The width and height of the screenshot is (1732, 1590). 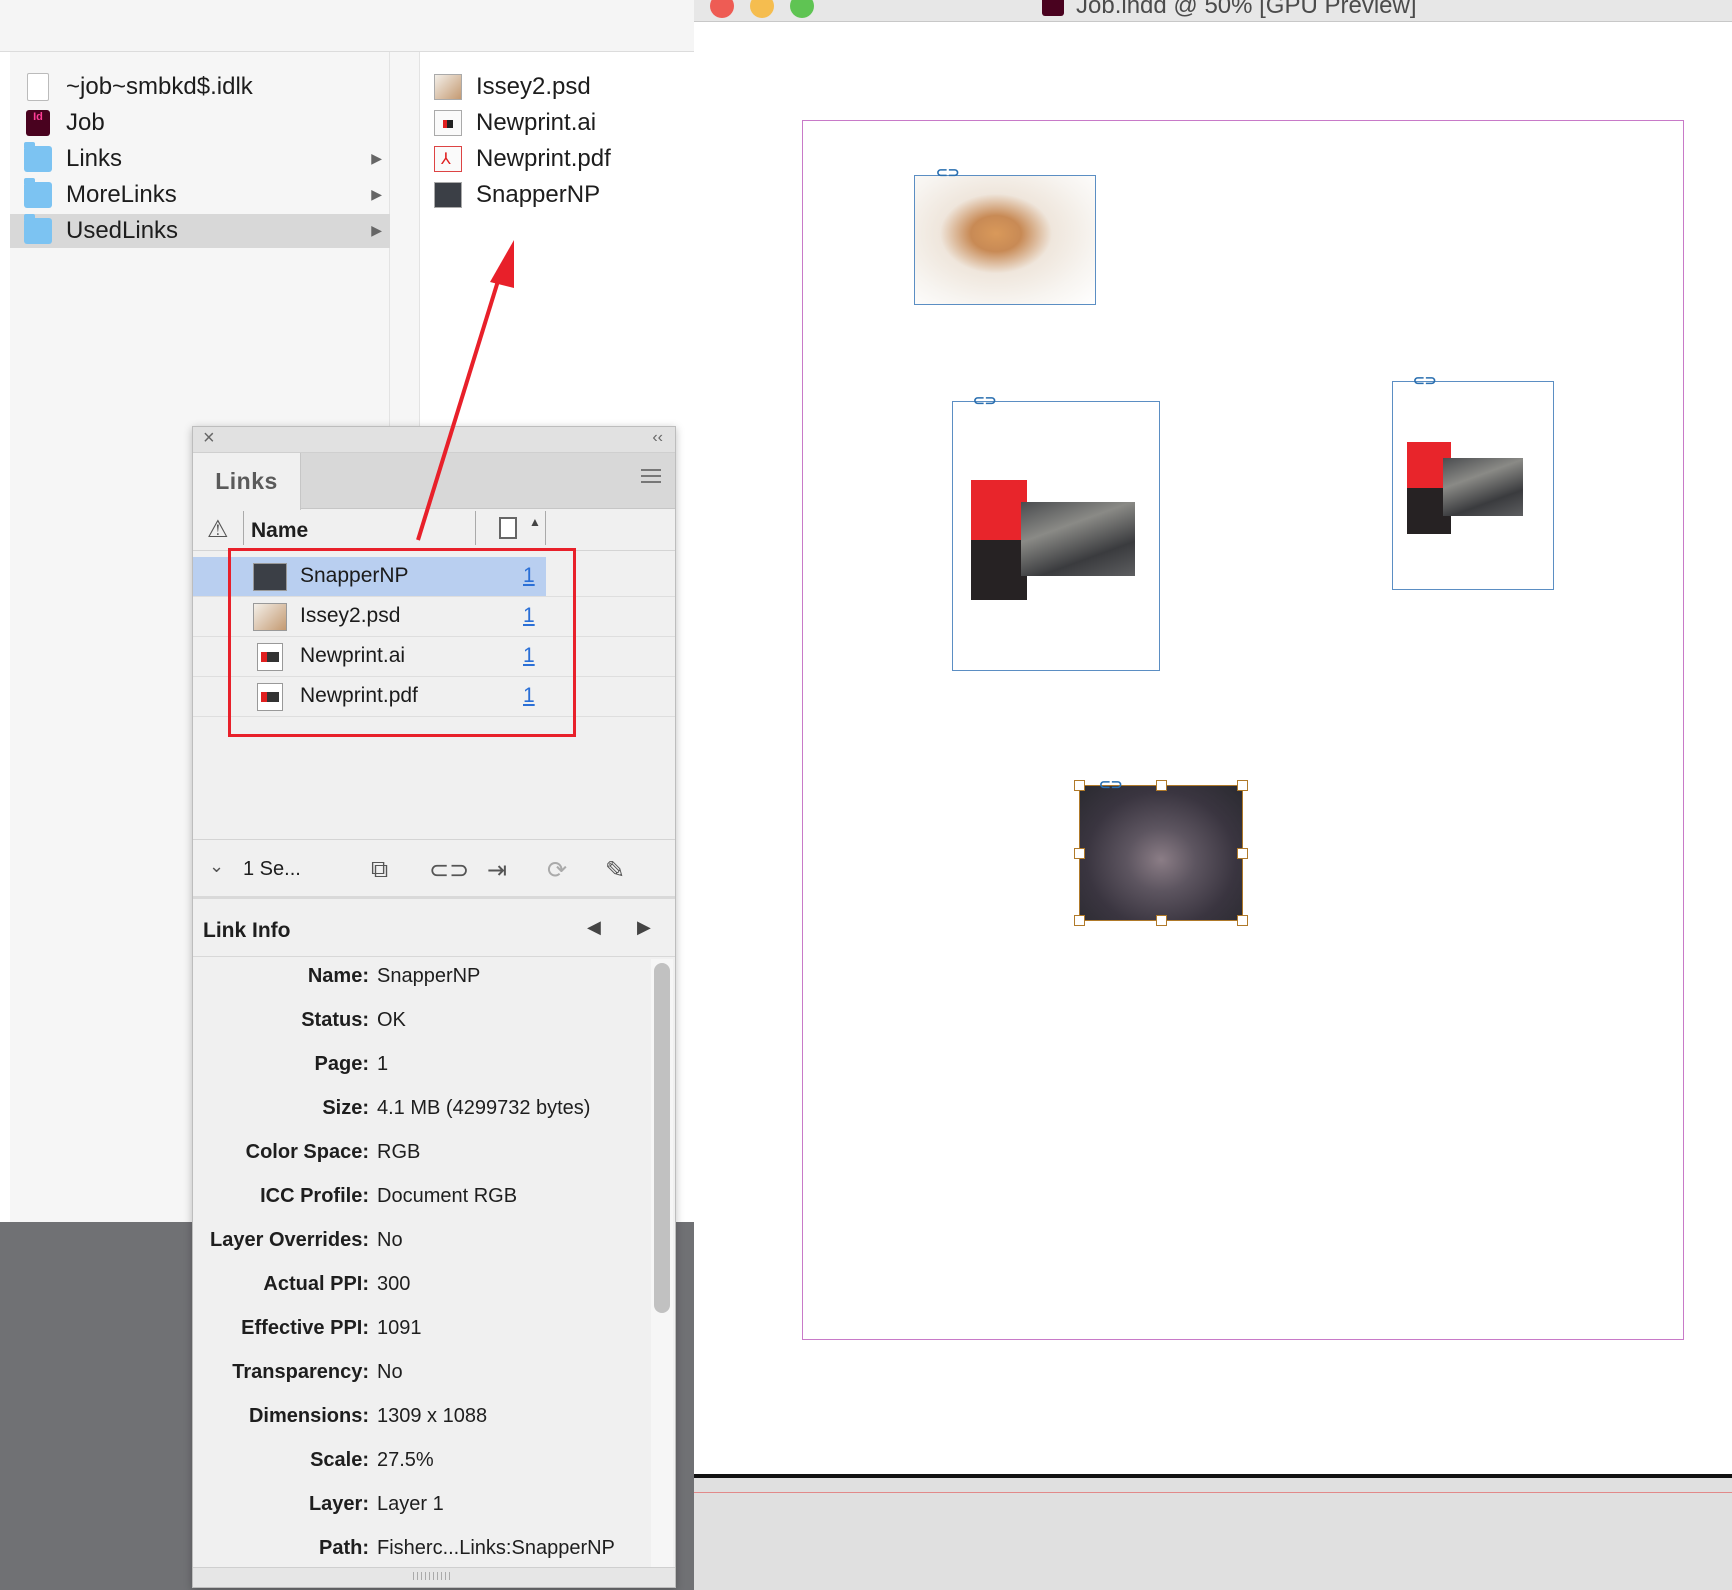 What do you see at coordinates (429, 976) in the screenshot?
I see `info-value: SnapperNP` at bounding box center [429, 976].